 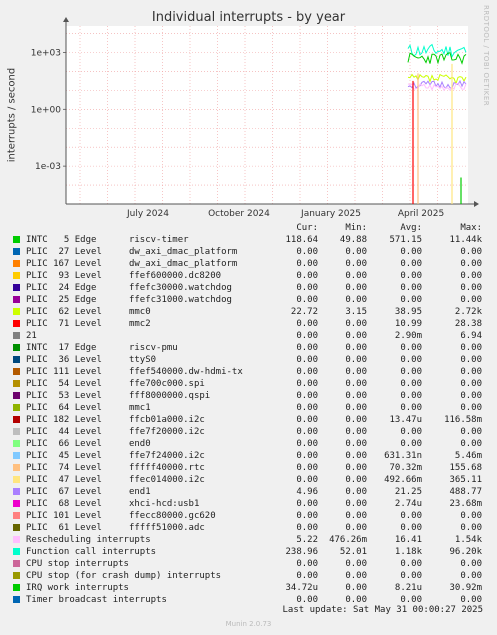 What do you see at coordinates (121, 516) in the screenshot?
I see `series-label: PLIC 101 Level ffecc80000.gc620` at bounding box center [121, 516].